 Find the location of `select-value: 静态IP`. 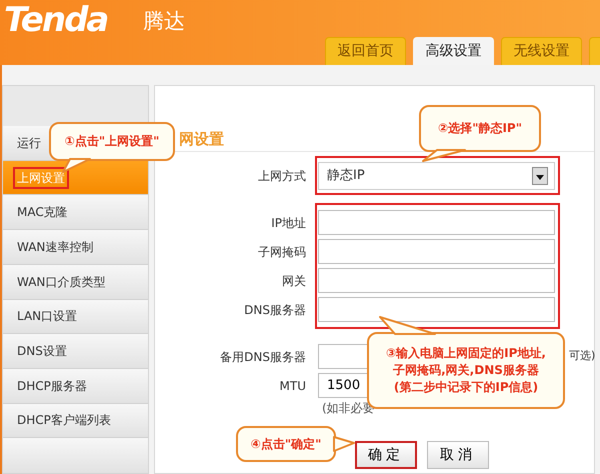

select-value: 静态IP is located at coordinates (346, 175).